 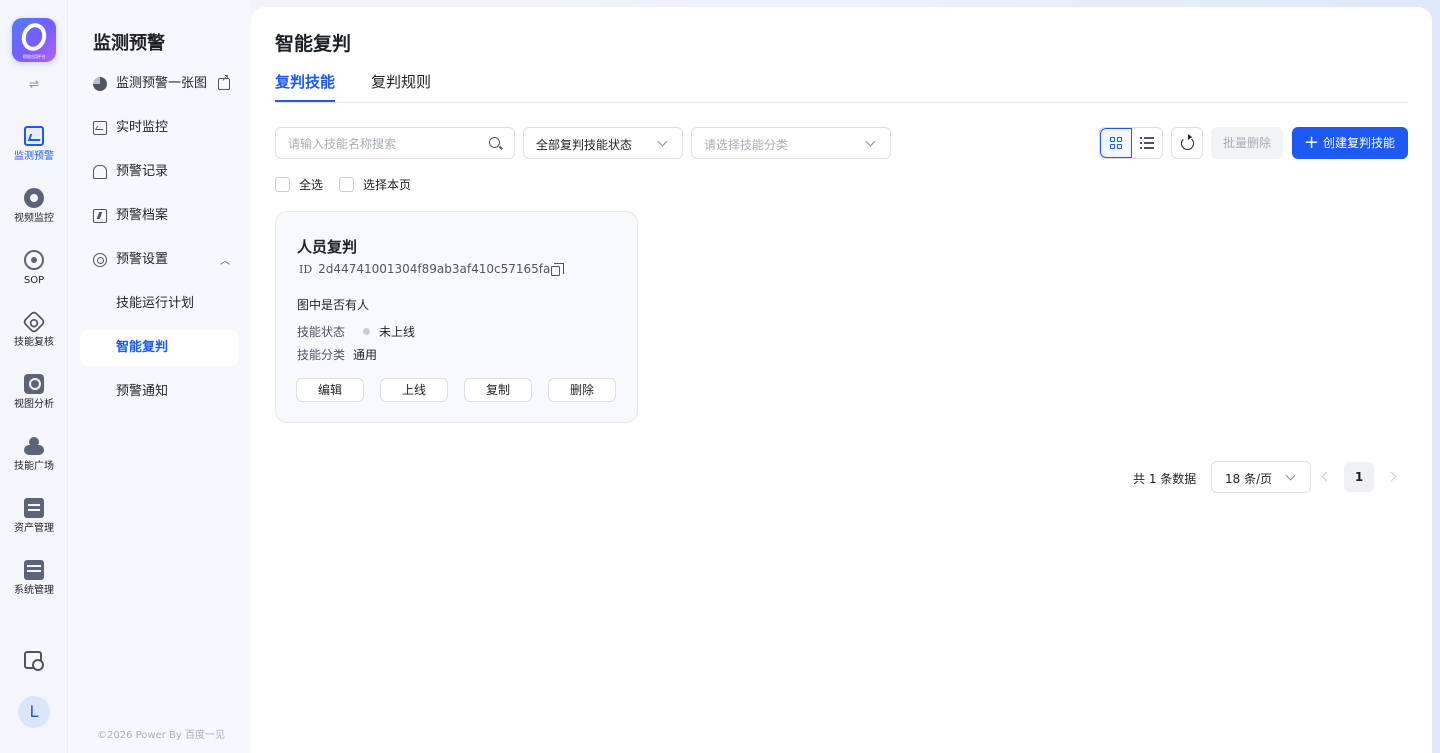 I want to click on status-select: 全部复判技能状态, so click(x=603, y=143).